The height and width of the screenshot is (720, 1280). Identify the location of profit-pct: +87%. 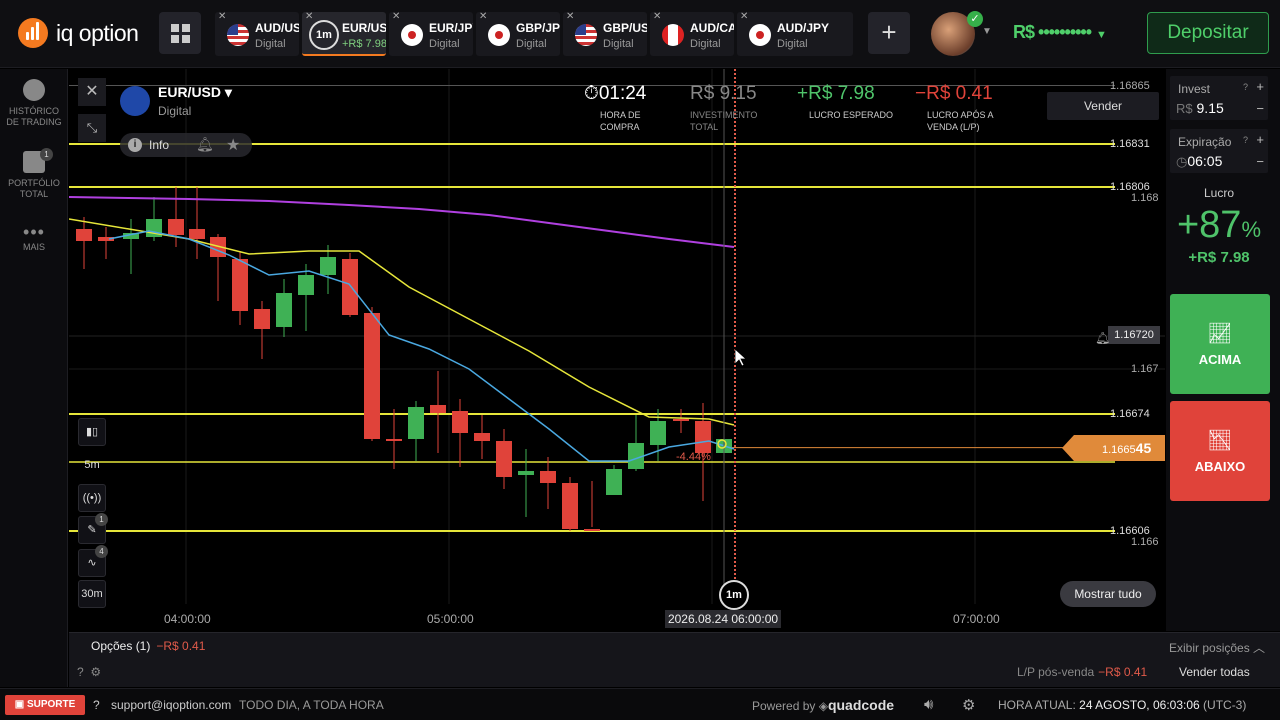
(1219, 225).